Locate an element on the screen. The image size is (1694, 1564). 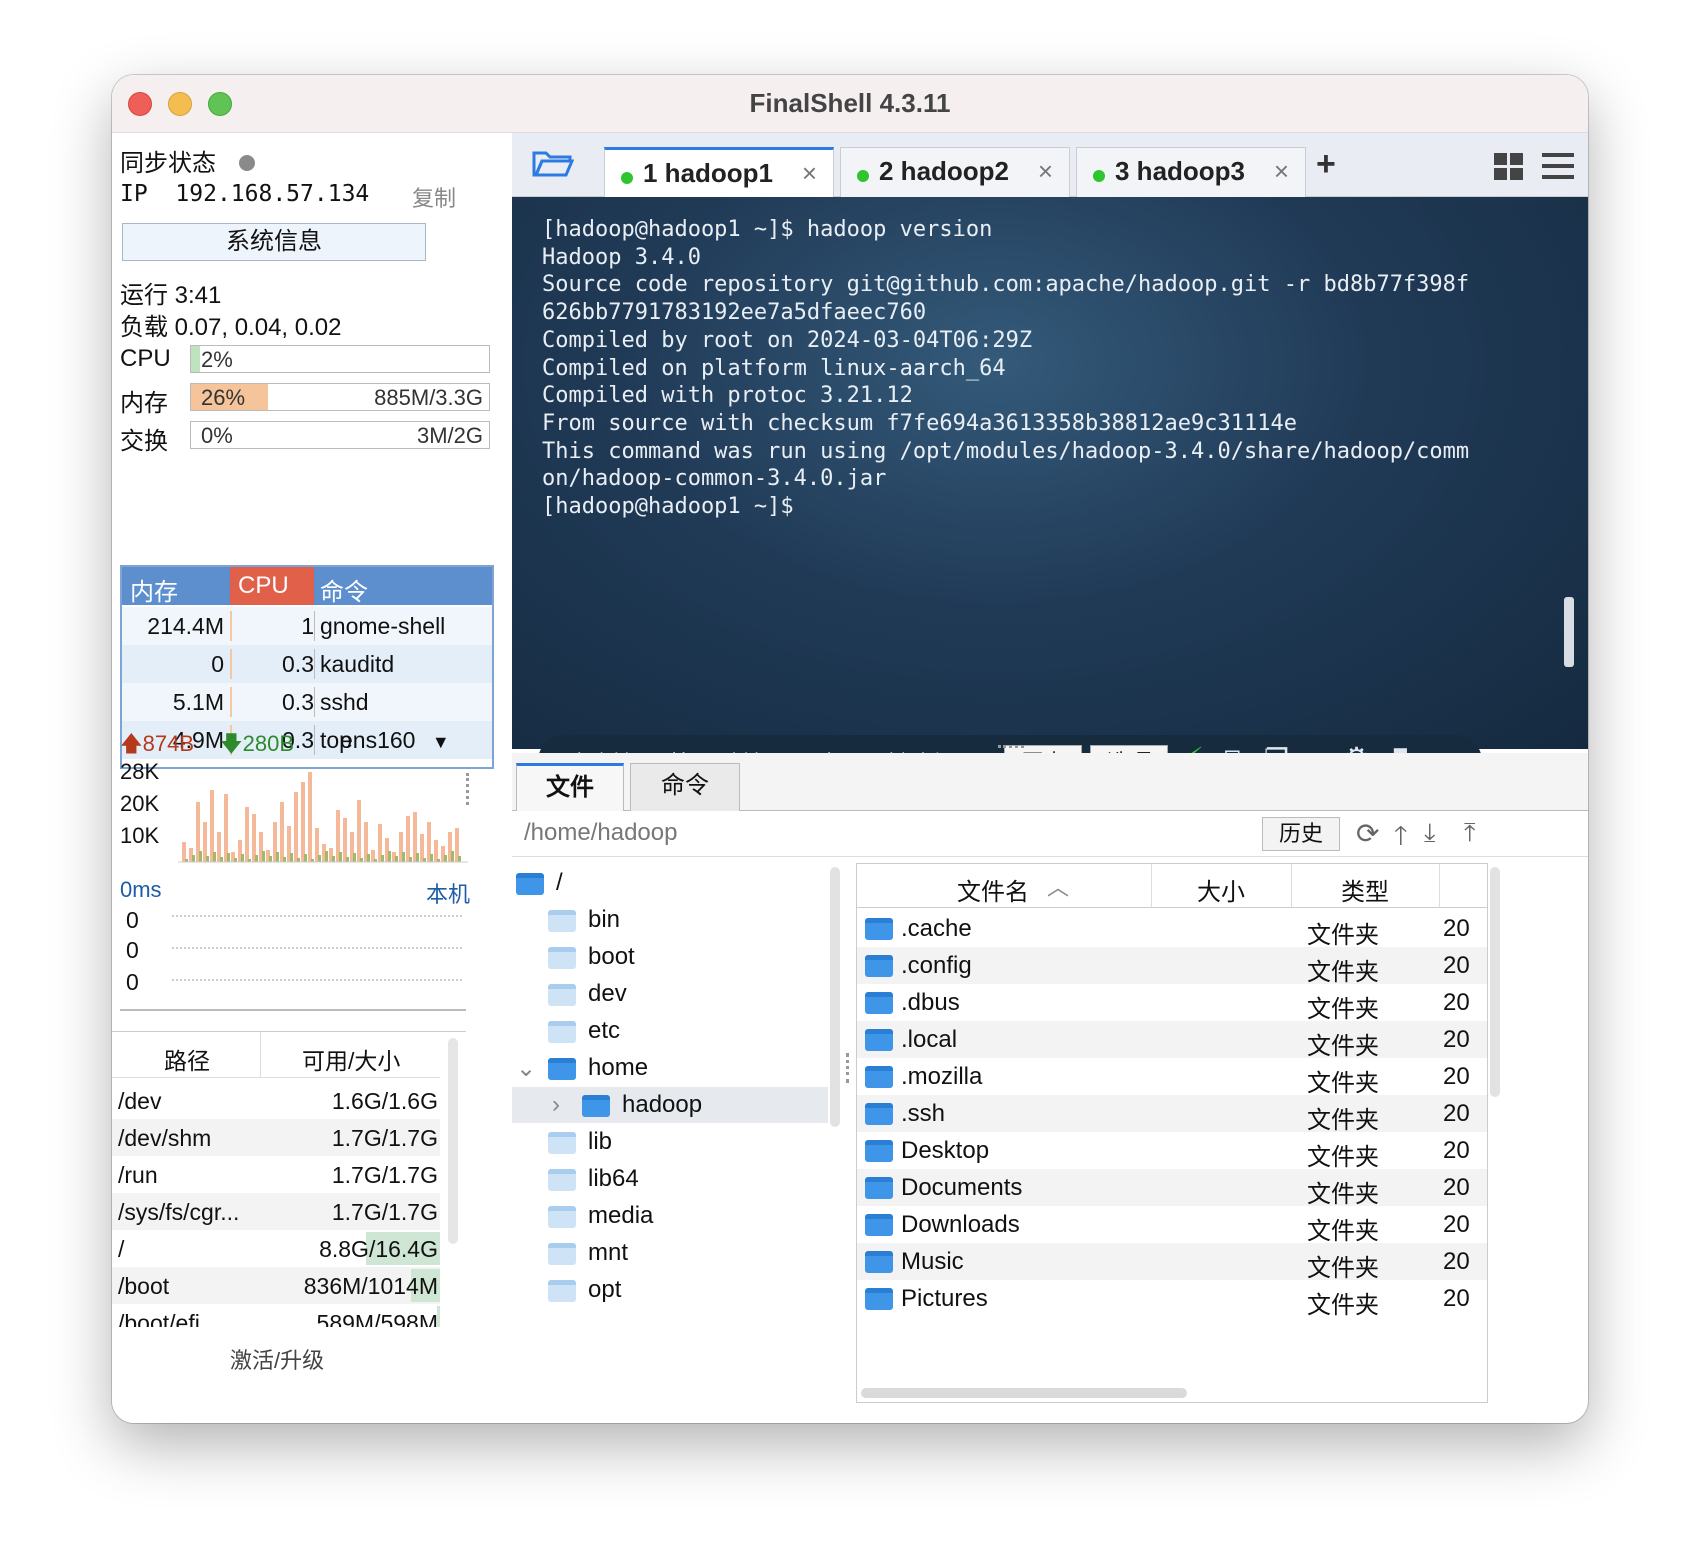
tree-item-lib64: lib64 is located at coordinates (670, 1179).